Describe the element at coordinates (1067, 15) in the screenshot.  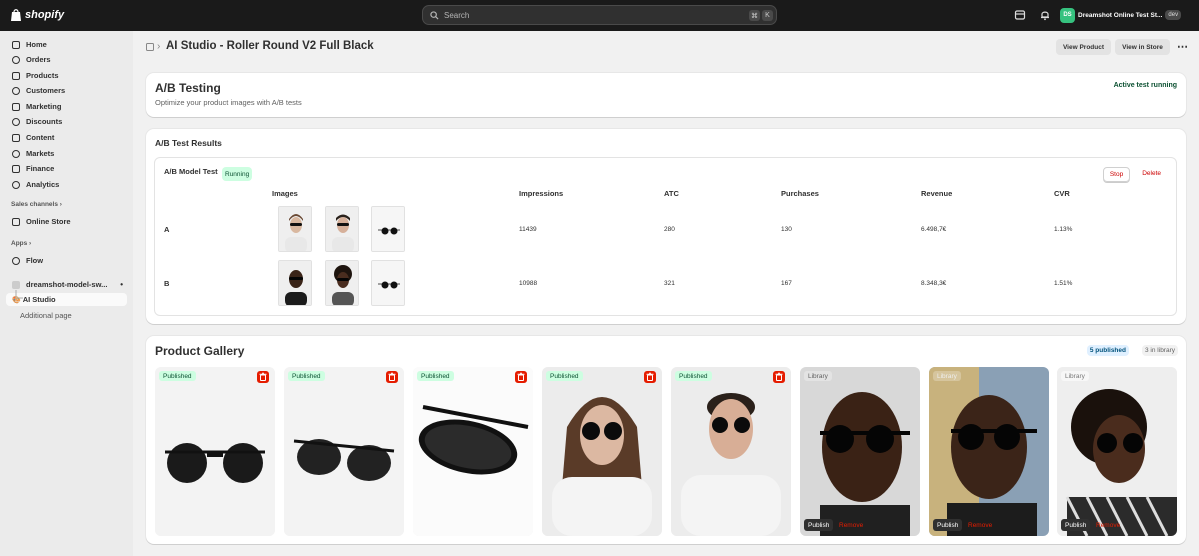
I see `store-avatar: DS` at that location.